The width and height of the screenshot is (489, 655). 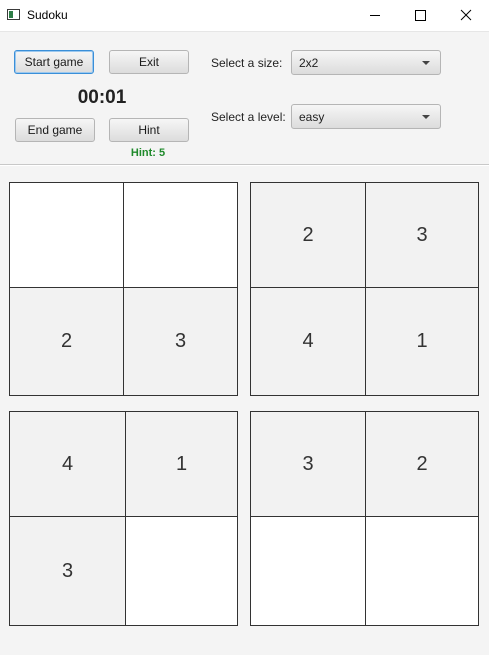 I want to click on minimize-button, so click(x=375, y=15).